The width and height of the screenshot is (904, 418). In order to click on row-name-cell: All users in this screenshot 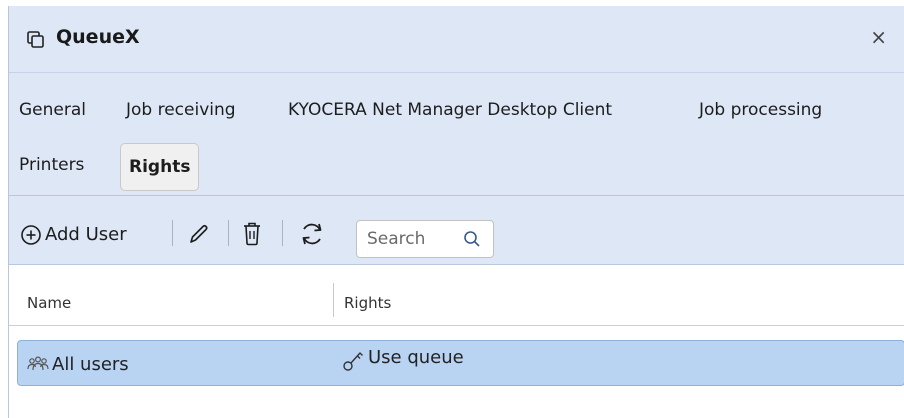, I will do `click(90, 364)`.